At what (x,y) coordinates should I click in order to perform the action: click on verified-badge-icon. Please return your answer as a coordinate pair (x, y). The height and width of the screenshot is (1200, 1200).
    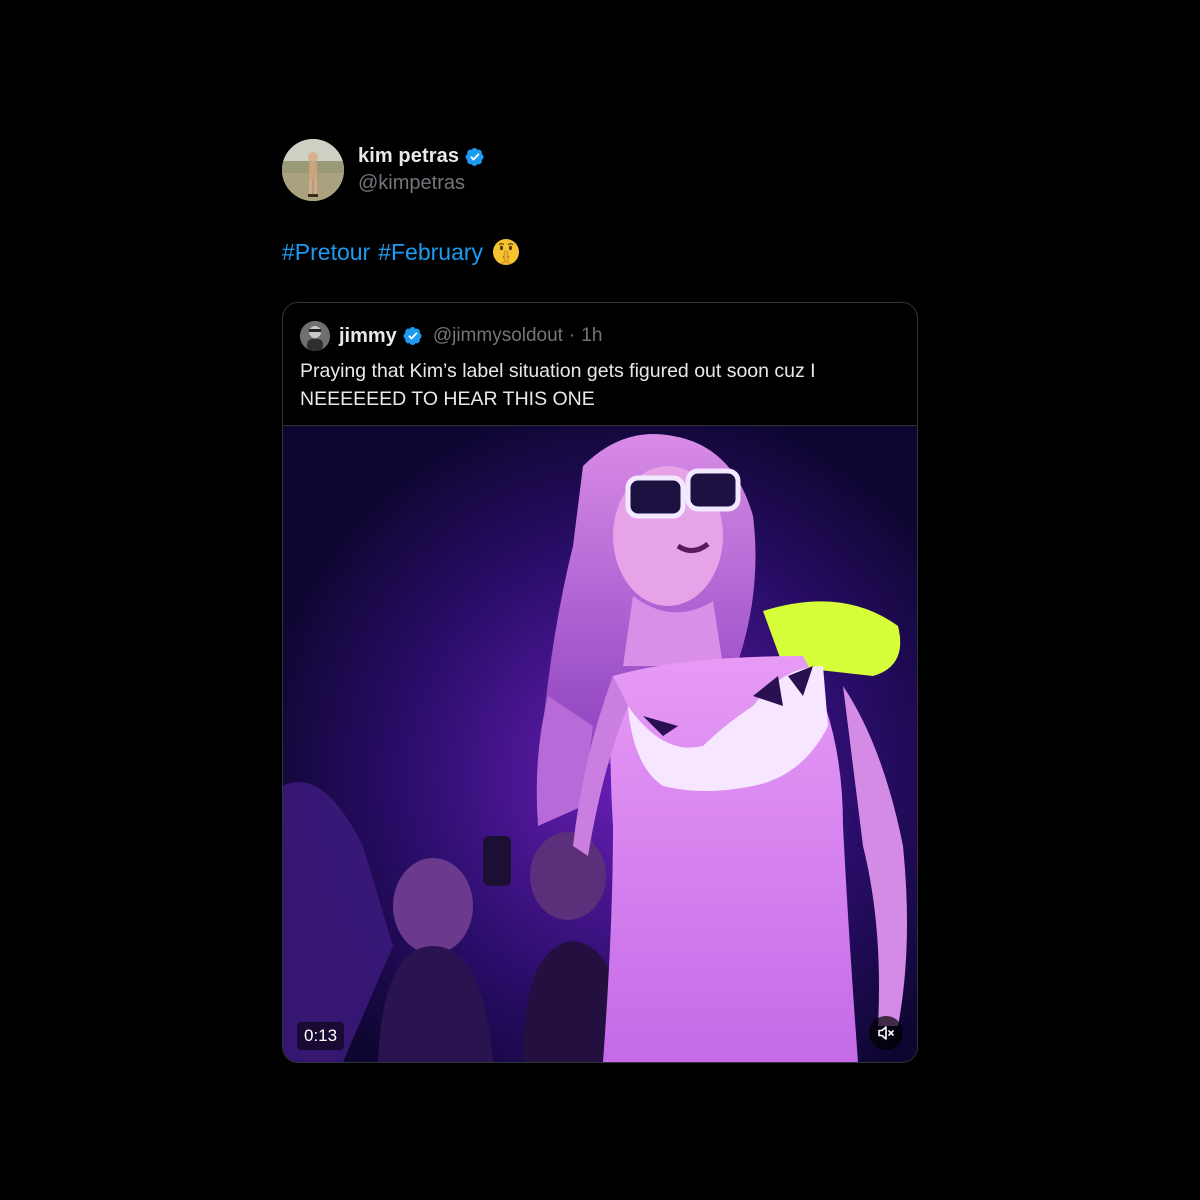
    Looking at the image, I should click on (475, 157).